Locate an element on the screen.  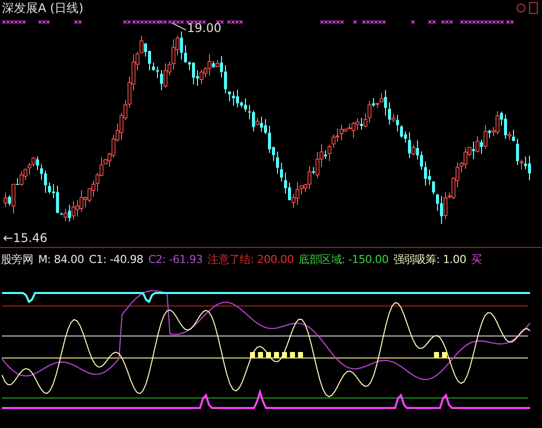
window-title: 深发展A (日线) is located at coordinates (43, 8).